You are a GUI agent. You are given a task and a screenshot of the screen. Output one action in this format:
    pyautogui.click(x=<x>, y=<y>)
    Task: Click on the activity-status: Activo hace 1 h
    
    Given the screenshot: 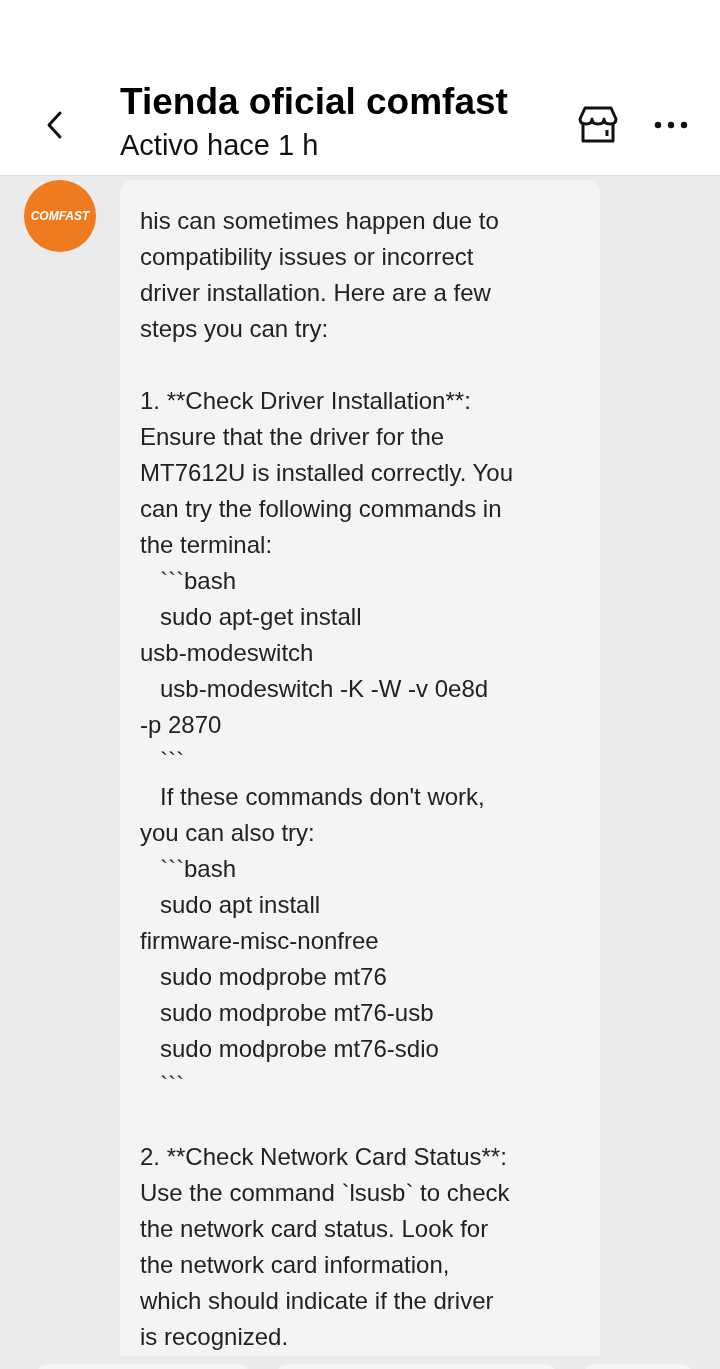 What is the action you would take?
    pyautogui.click(x=220, y=145)
    